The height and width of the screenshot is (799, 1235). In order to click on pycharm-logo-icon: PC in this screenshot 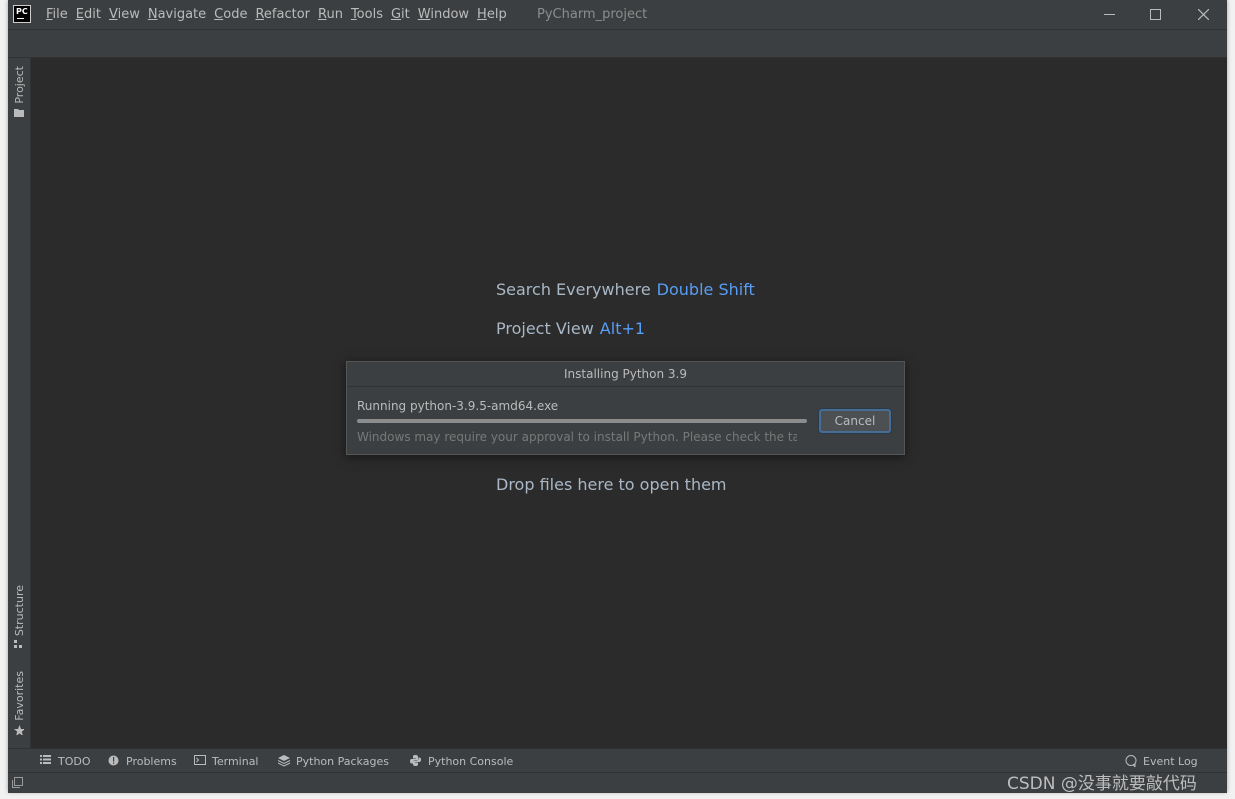, I will do `click(22, 14)`.